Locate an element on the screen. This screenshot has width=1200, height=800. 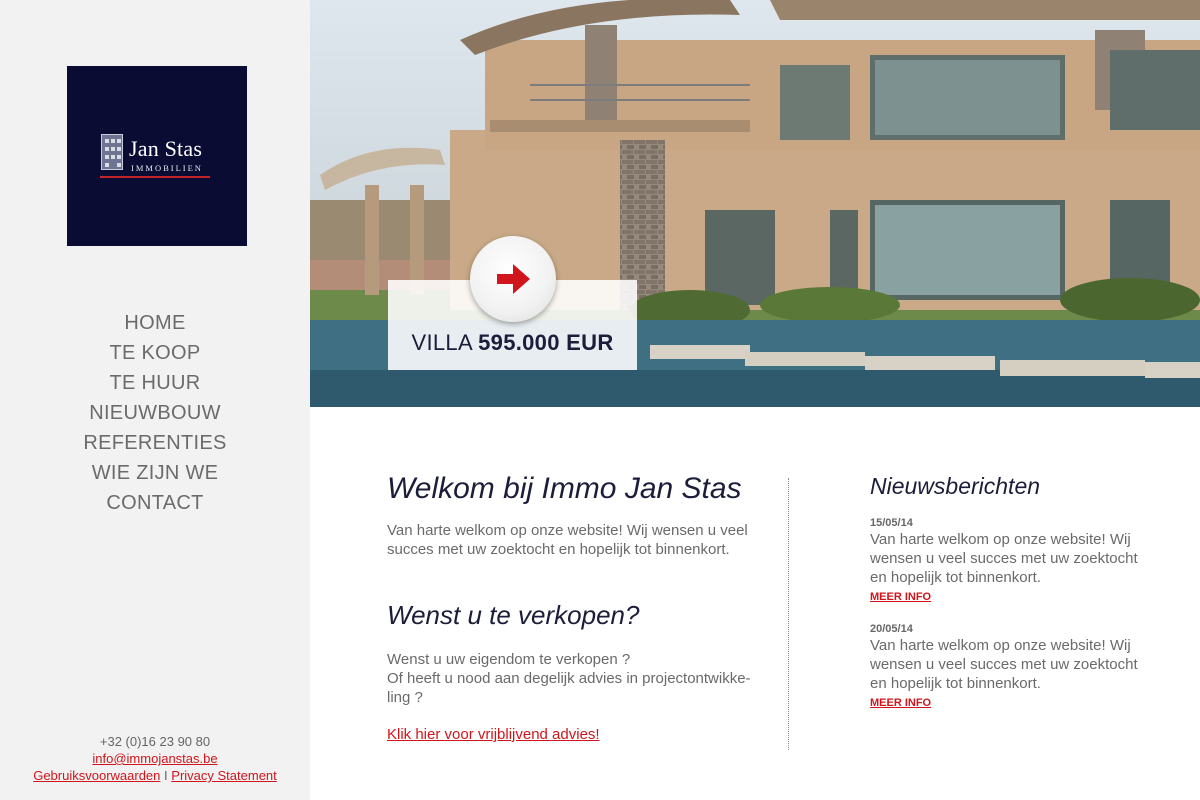
sell-text-line3: ling ? is located at coordinates (405, 697).